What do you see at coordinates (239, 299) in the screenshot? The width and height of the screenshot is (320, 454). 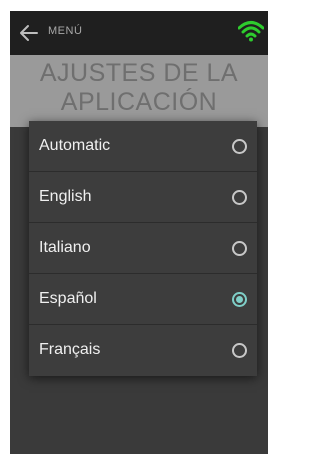 I see `radio-button-selected` at bounding box center [239, 299].